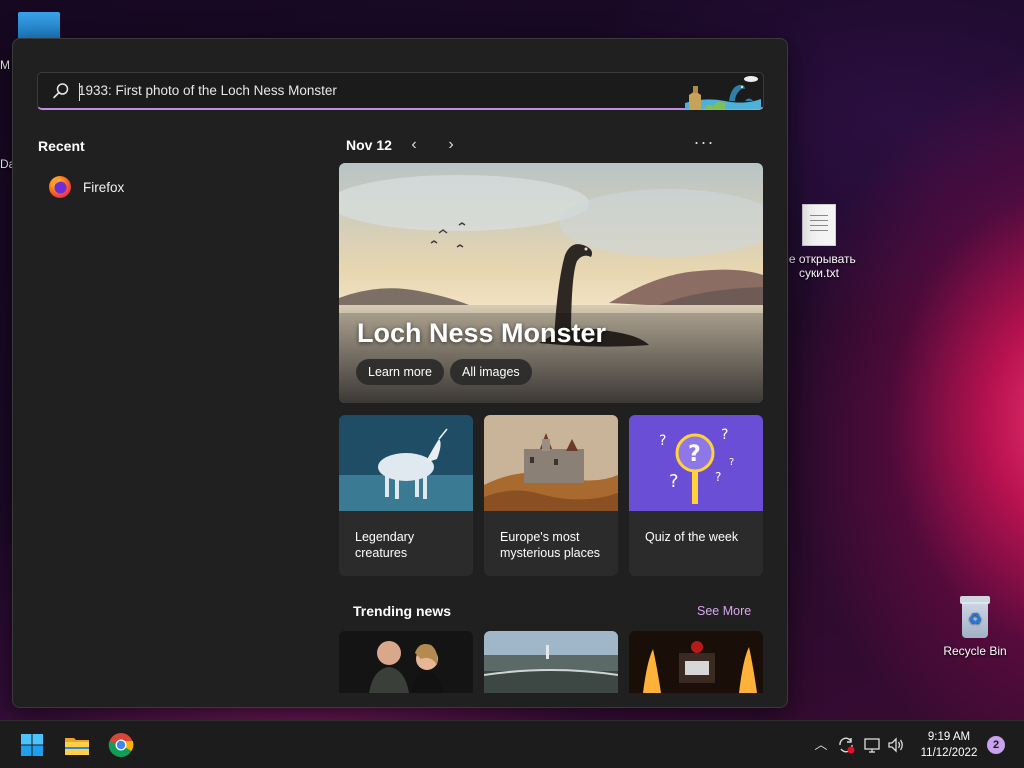 This screenshot has height=768, width=1024. Describe the element at coordinates (5, 65) in the screenshot. I see `desktop-icon-label-partial: M` at that location.